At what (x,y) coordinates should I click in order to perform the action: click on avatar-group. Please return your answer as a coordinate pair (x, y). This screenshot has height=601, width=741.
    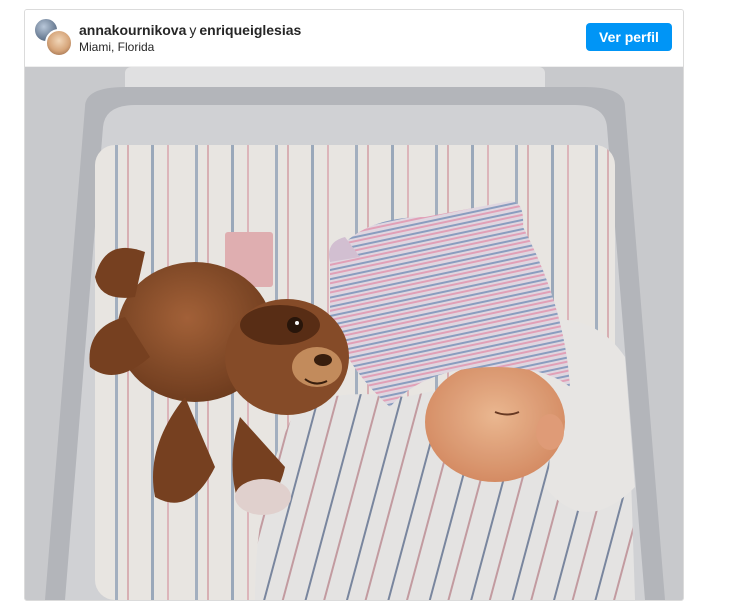
    Looking at the image, I should click on (53, 37).